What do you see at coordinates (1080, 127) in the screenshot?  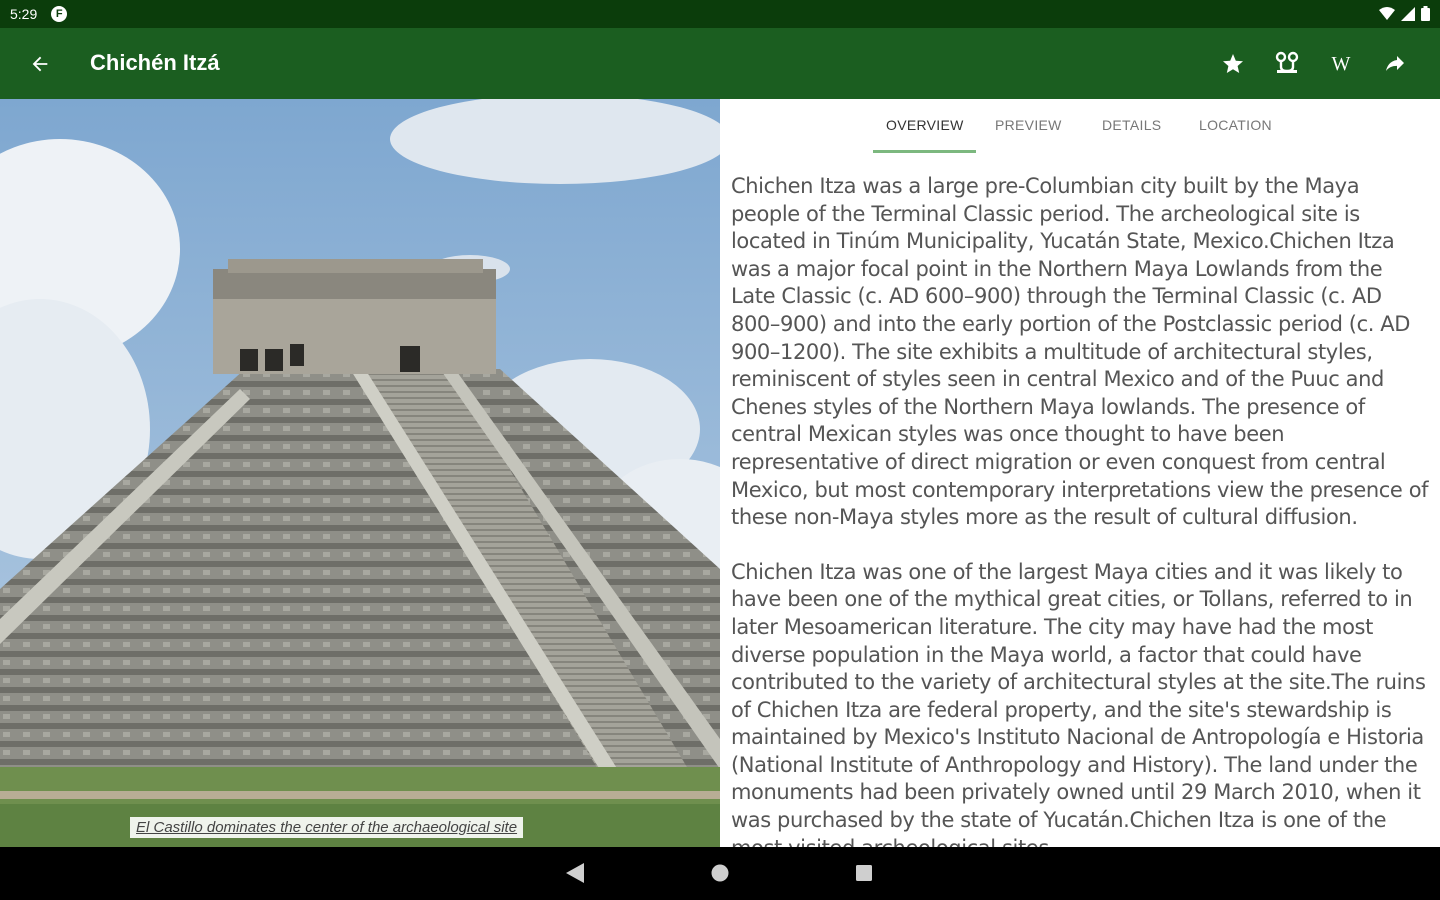 I see `tab-bar: OVERVIEW PREVIEW DETAILS LOCATION` at bounding box center [1080, 127].